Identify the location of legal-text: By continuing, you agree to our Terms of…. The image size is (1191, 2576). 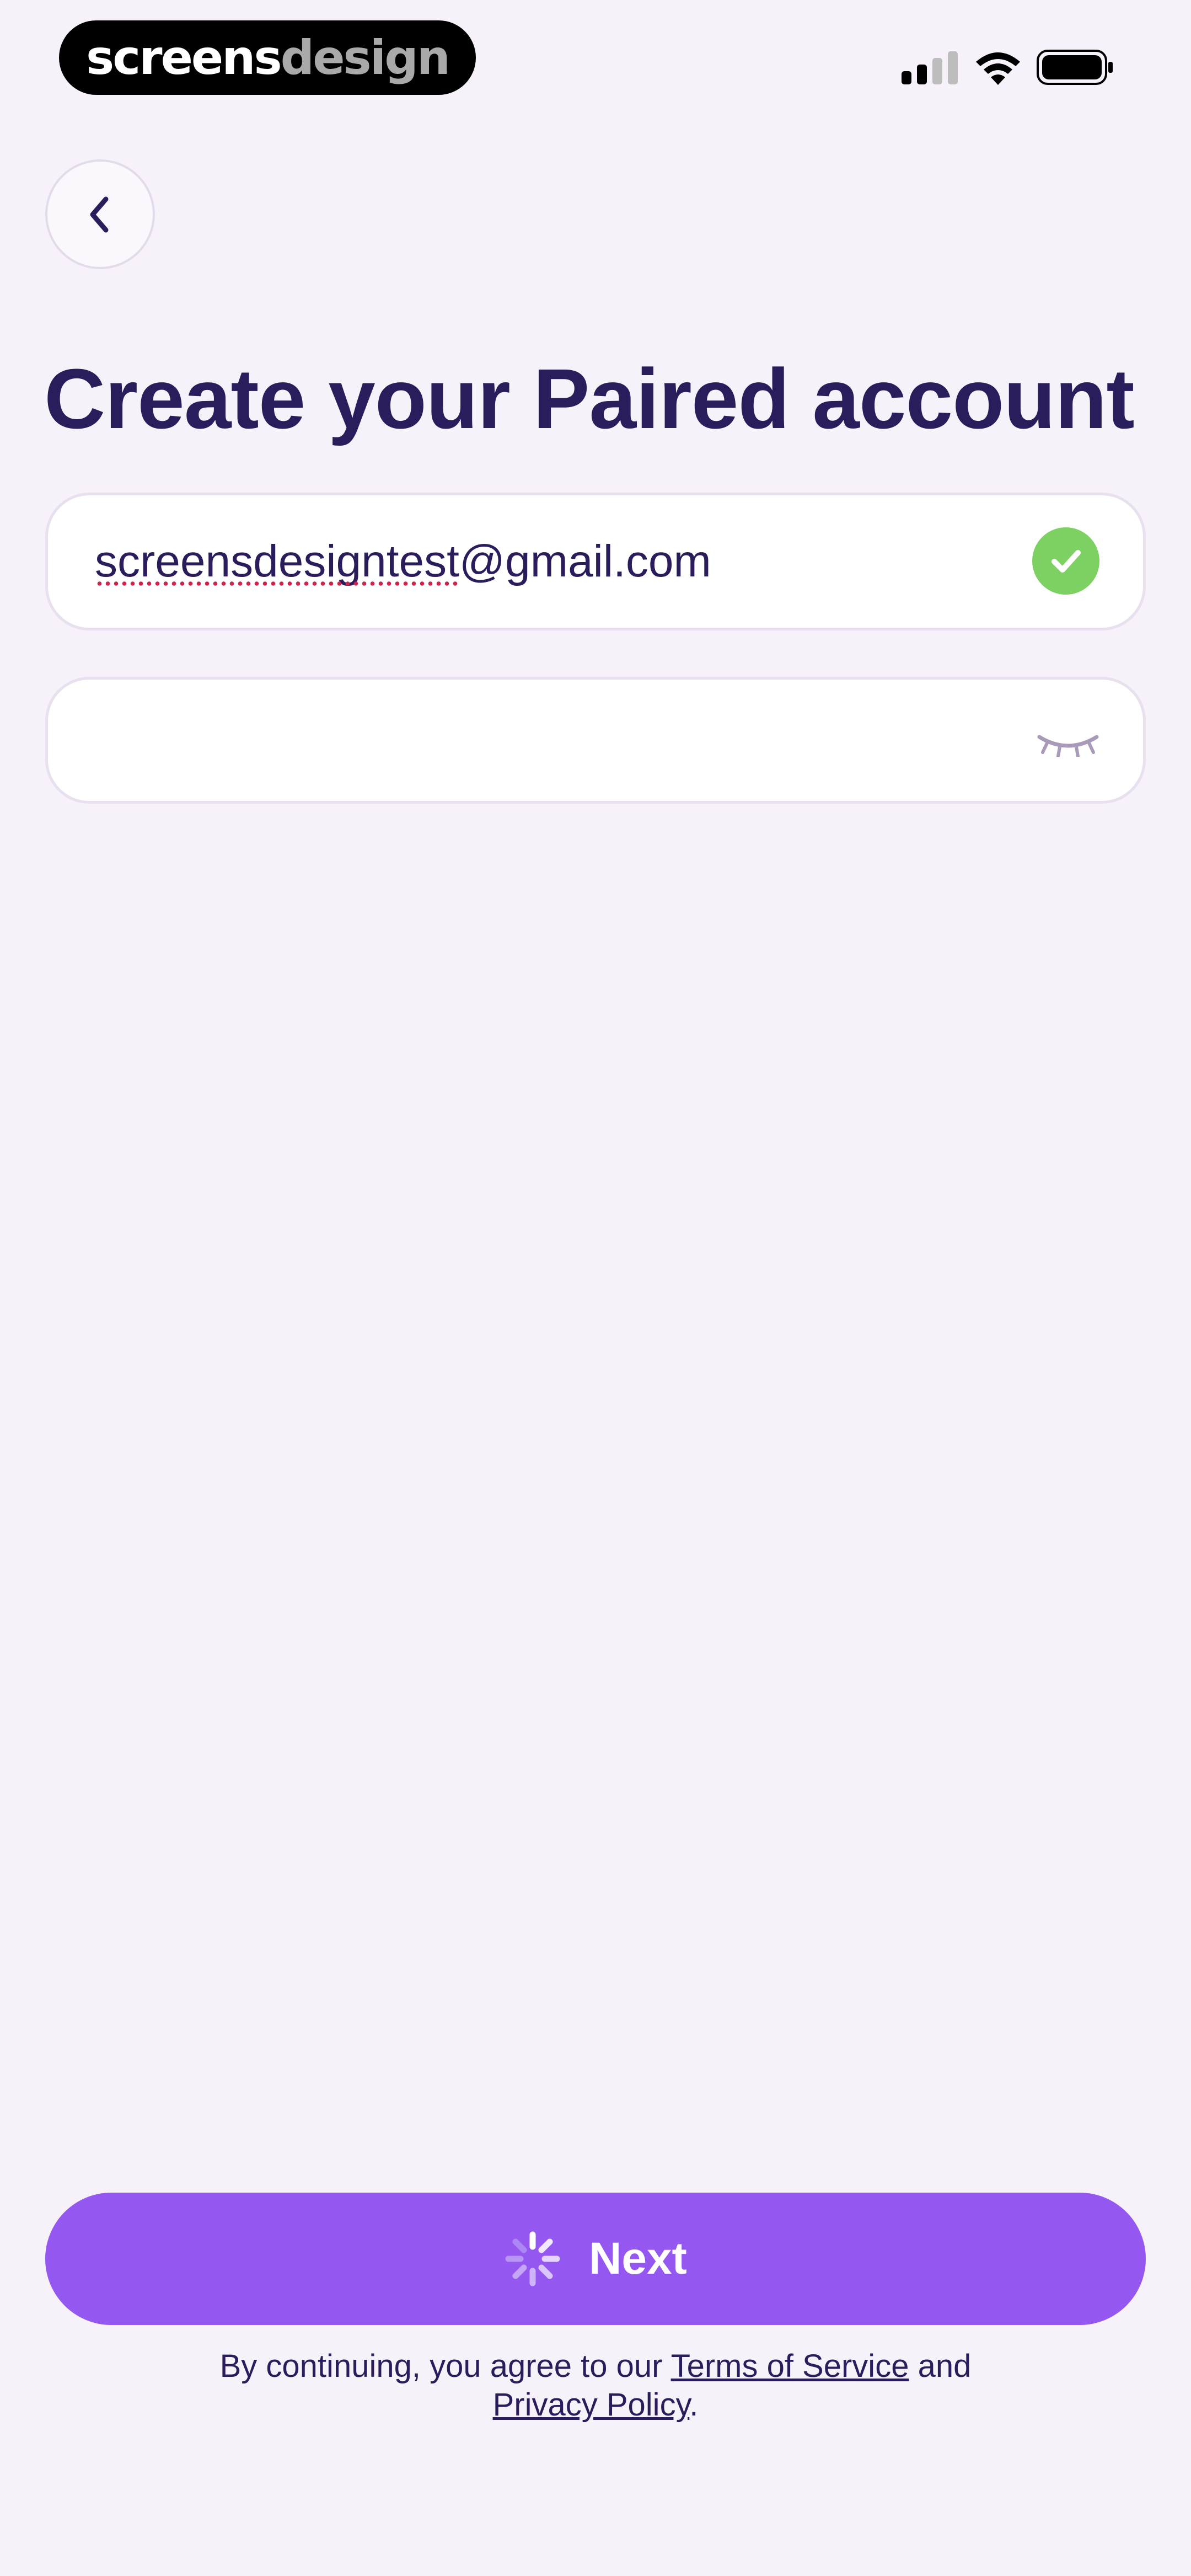
(595, 2385).